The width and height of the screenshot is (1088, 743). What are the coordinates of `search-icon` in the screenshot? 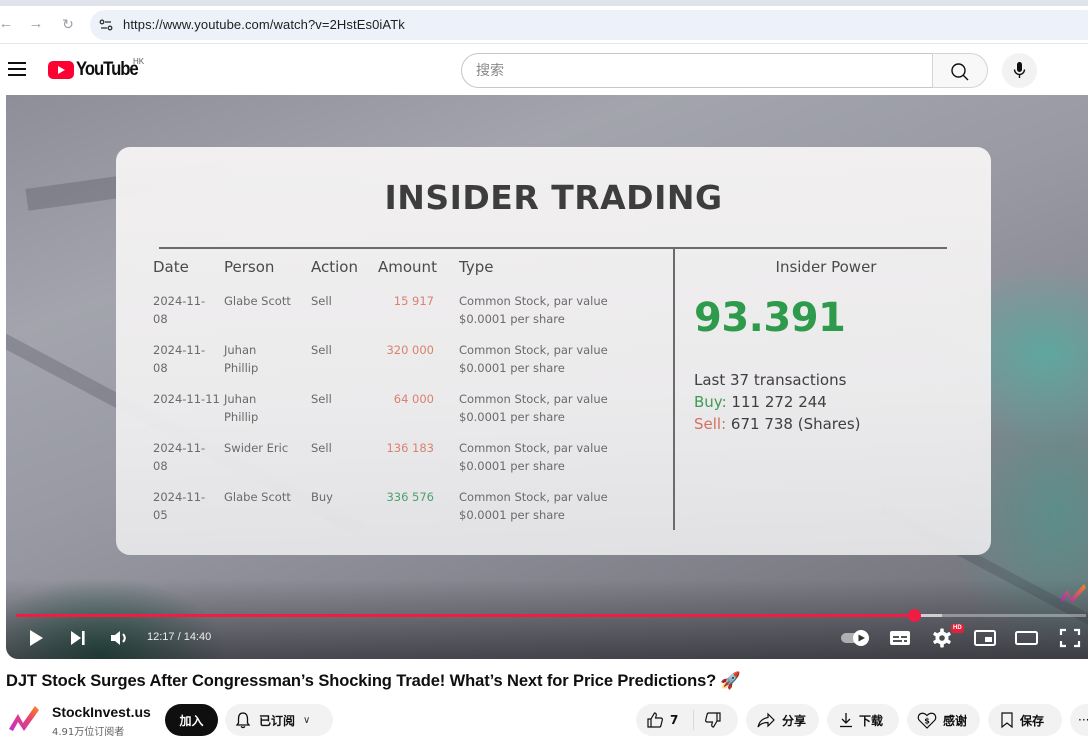 It's located at (960, 72).